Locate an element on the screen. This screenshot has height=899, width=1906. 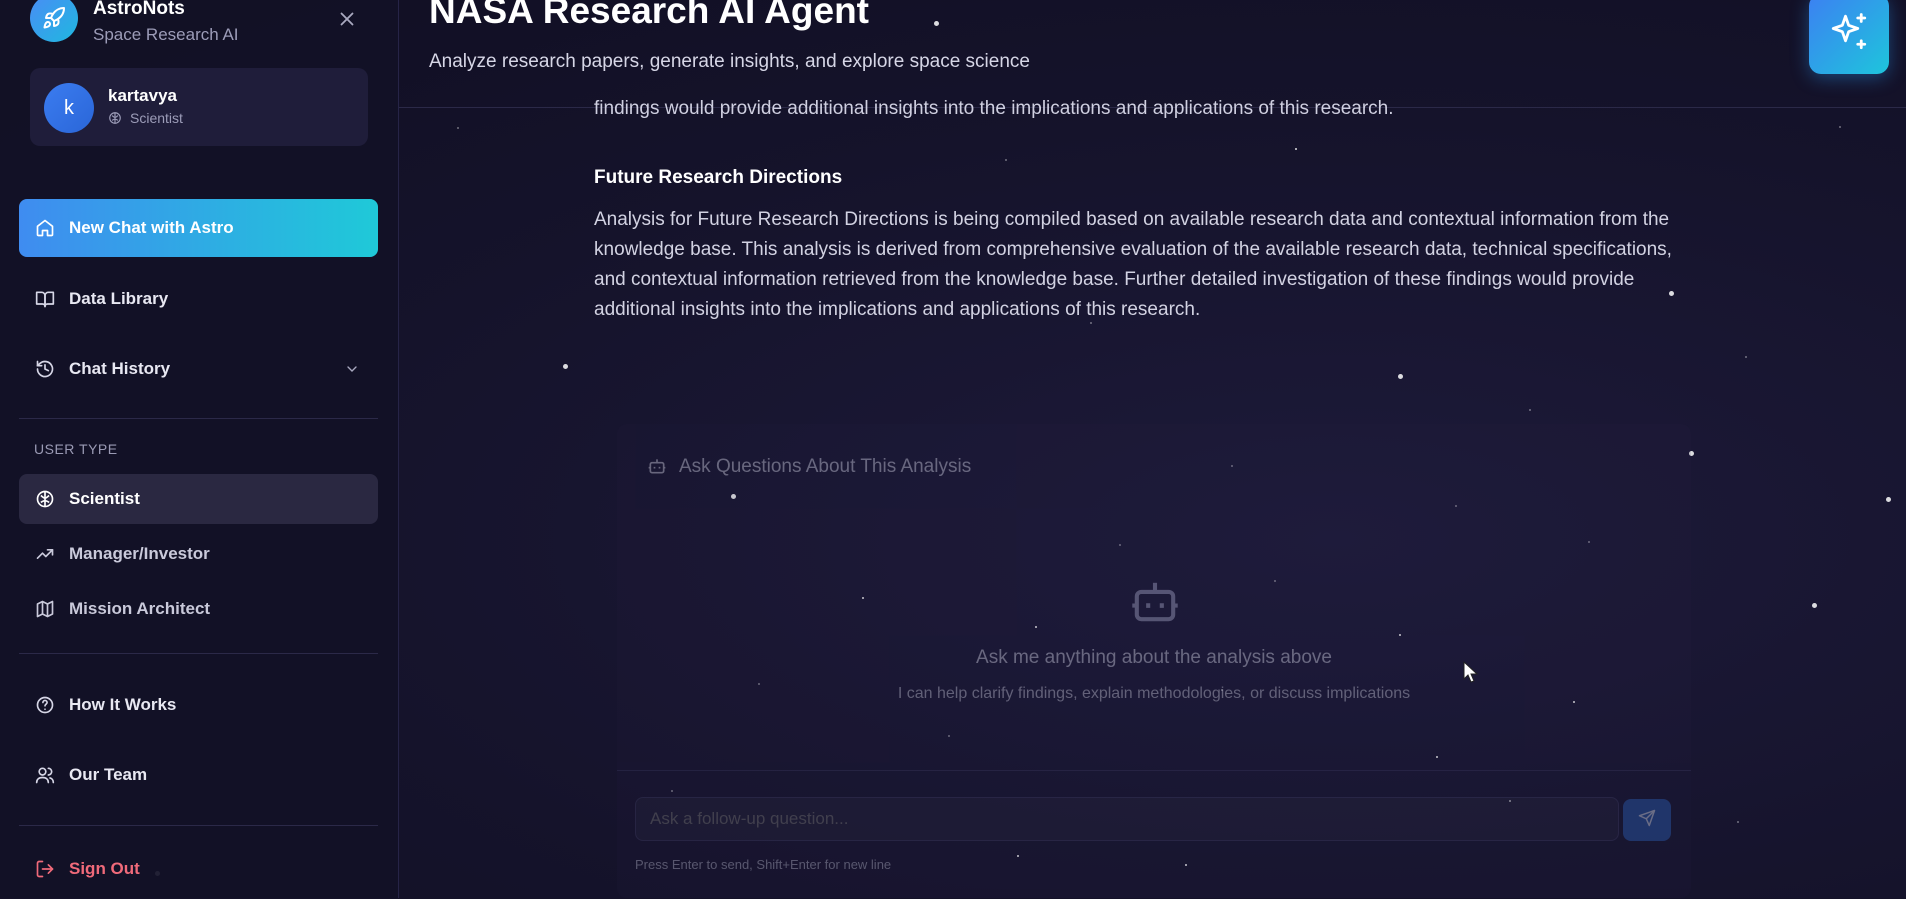
book-icon is located at coordinates (45, 299).